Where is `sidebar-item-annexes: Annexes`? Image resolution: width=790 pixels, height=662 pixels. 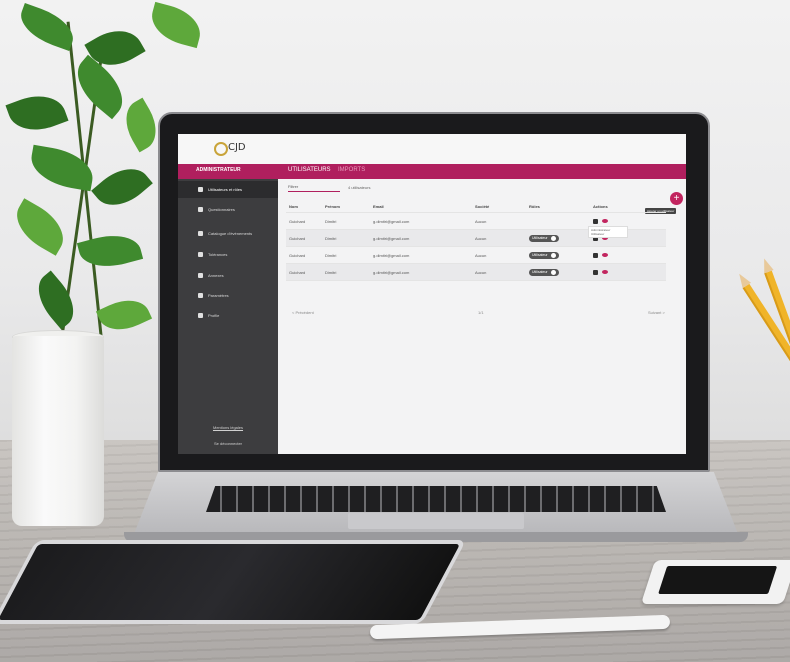
sidebar-item-annexes: Annexes is located at coordinates (228, 275).